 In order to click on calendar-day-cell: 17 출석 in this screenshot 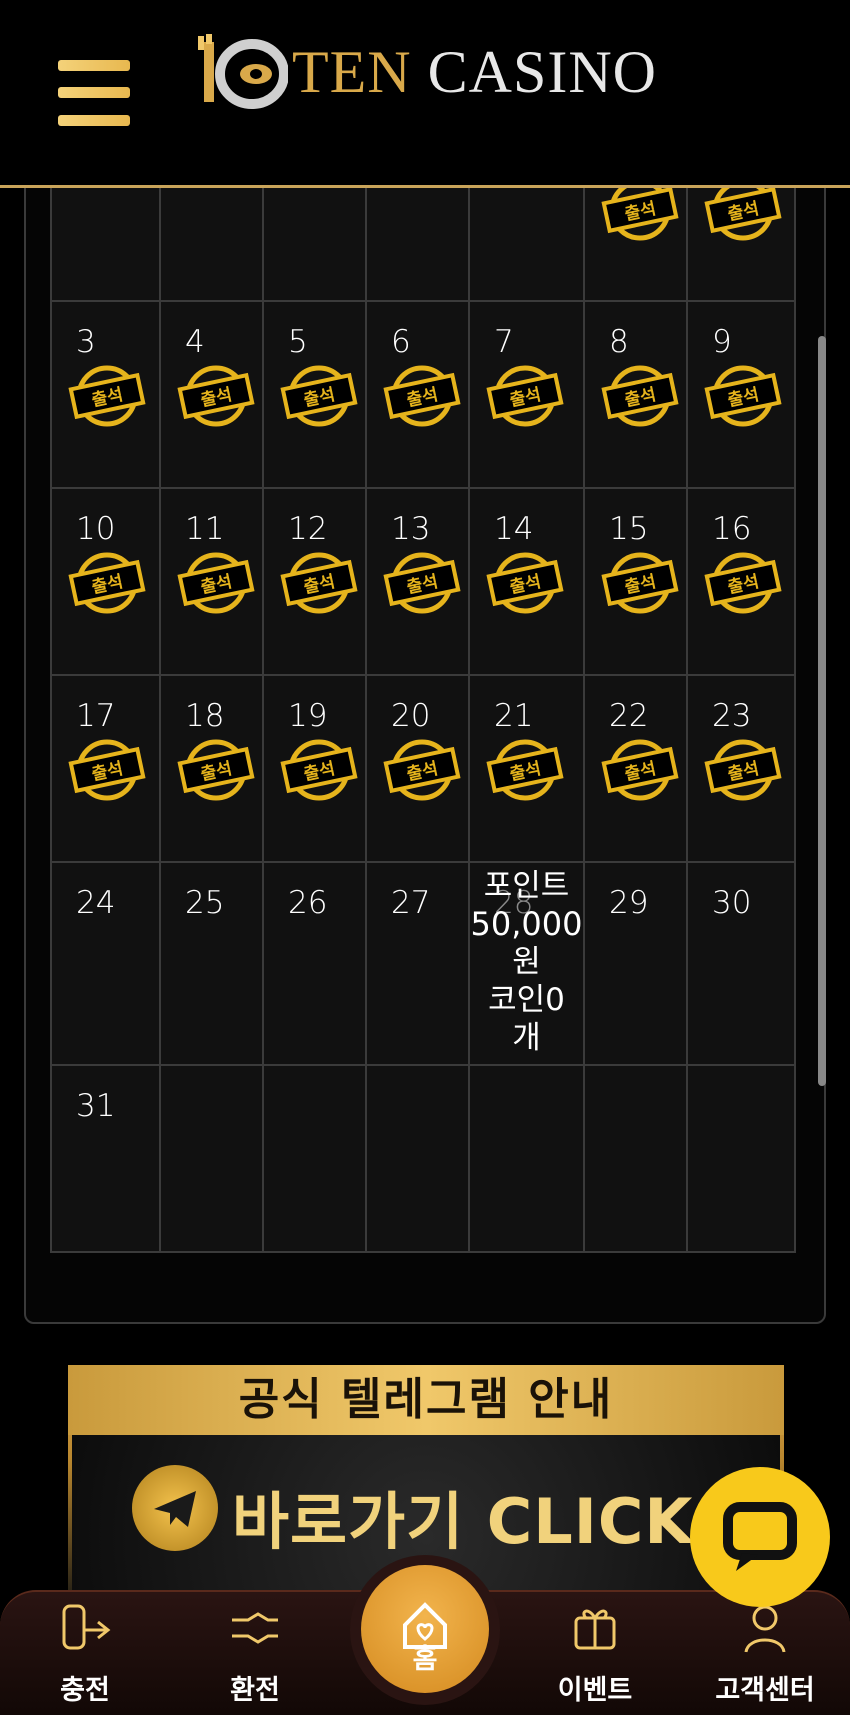, I will do `click(105, 768)`.